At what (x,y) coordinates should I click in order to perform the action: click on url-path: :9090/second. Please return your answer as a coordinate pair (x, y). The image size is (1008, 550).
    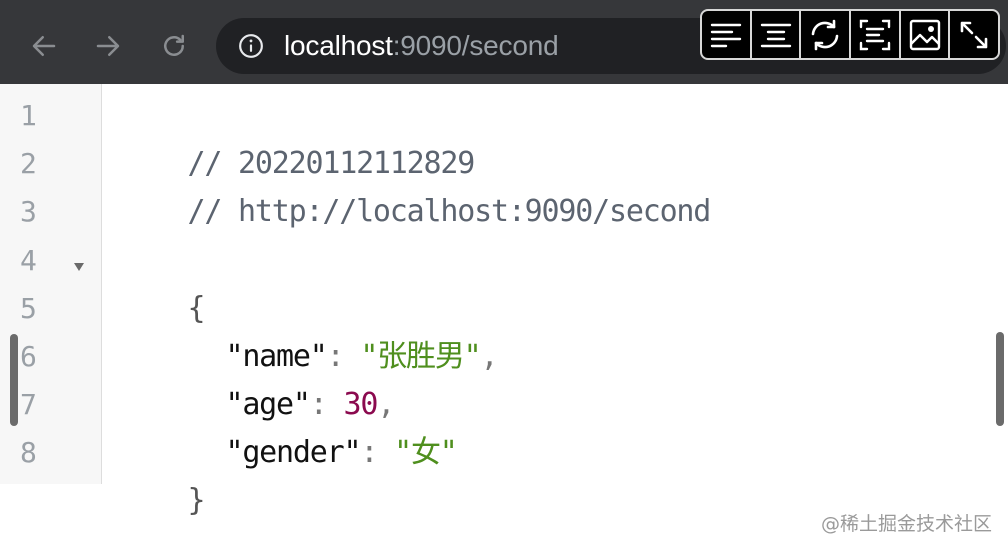
    Looking at the image, I should click on (475, 45).